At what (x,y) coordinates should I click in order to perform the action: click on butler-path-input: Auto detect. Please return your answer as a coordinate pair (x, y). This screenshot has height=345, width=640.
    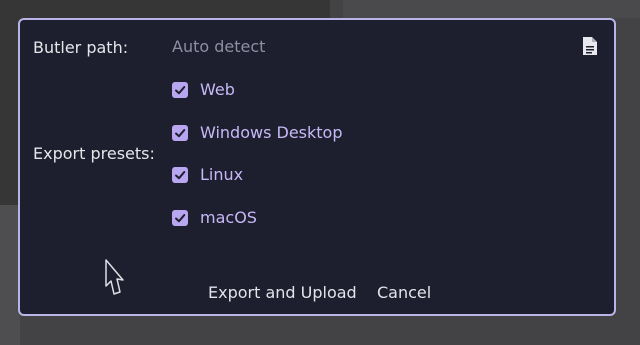
    Looking at the image, I should click on (382, 47).